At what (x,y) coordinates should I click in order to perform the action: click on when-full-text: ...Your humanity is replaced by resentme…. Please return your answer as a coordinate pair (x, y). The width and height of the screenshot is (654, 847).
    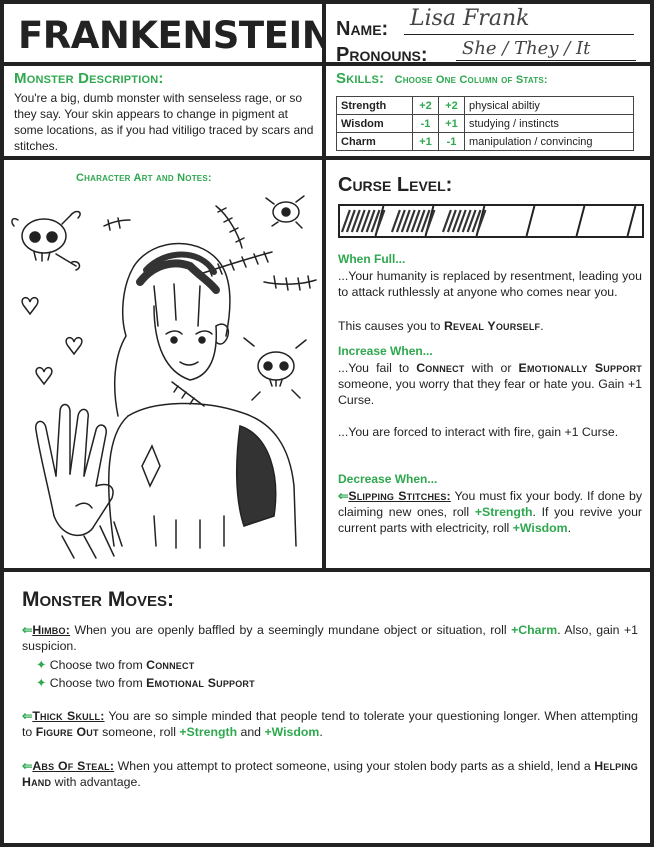
    Looking at the image, I should click on (490, 284).